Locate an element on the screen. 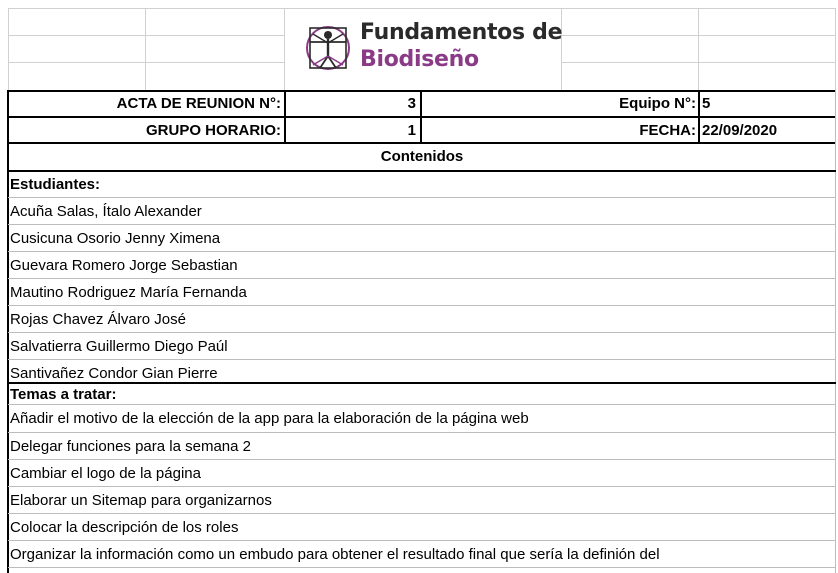  grupo-row: GRUPO HORARIO: 1 FECHA: 22/09/2020 is located at coordinates (422, 130).